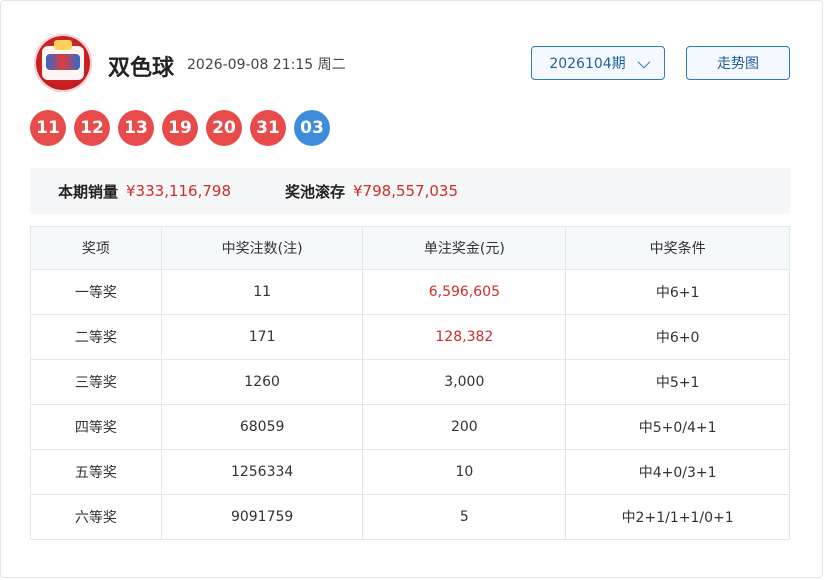 The height and width of the screenshot is (580, 825). Describe the element at coordinates (96, 292) in the screenshot. I see `prize-level: 一等奖` at that location.